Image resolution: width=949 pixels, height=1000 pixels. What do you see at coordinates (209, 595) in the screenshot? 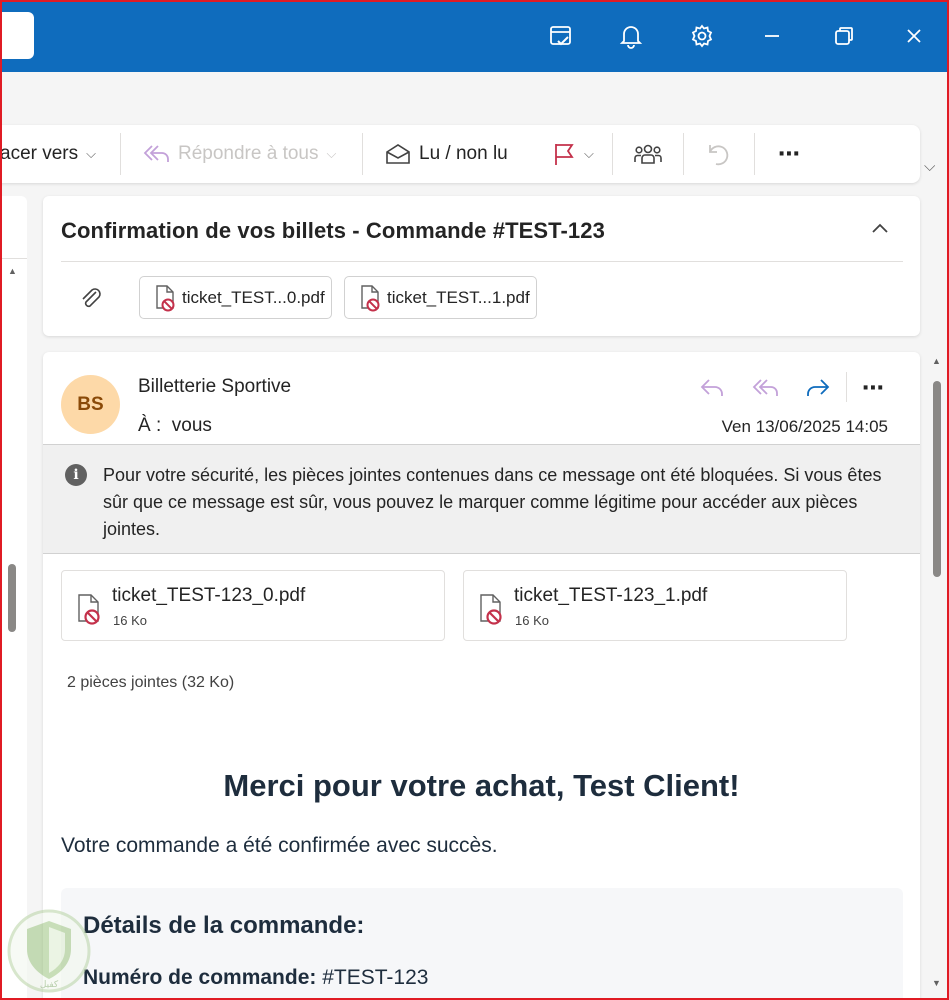
I see `attachment-file-name: ticket_TEST-123_0.pdf` at bounding box center [209, 595].